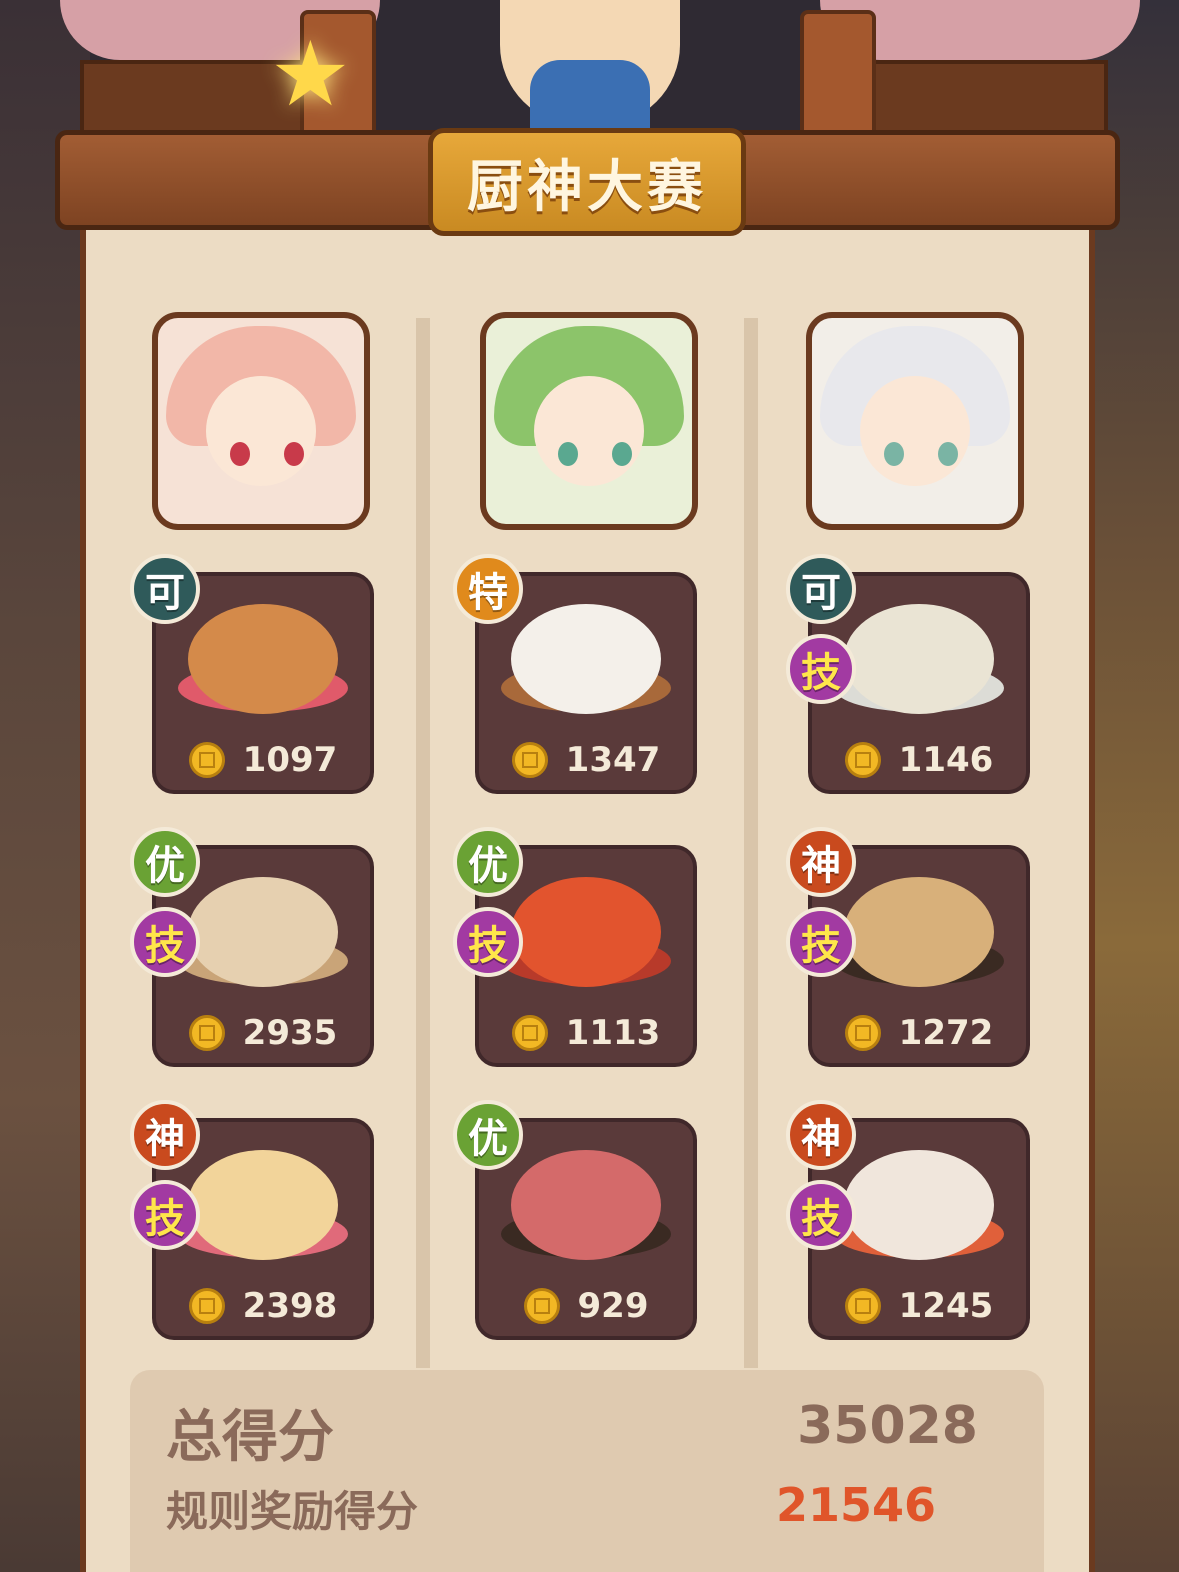  I want to click on top-scene: ★, so click(589, 70).